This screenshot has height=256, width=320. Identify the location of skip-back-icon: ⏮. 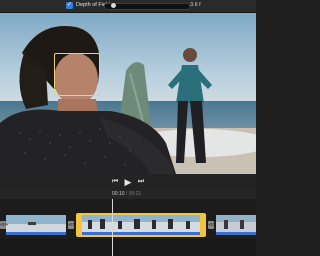
(115, 182).